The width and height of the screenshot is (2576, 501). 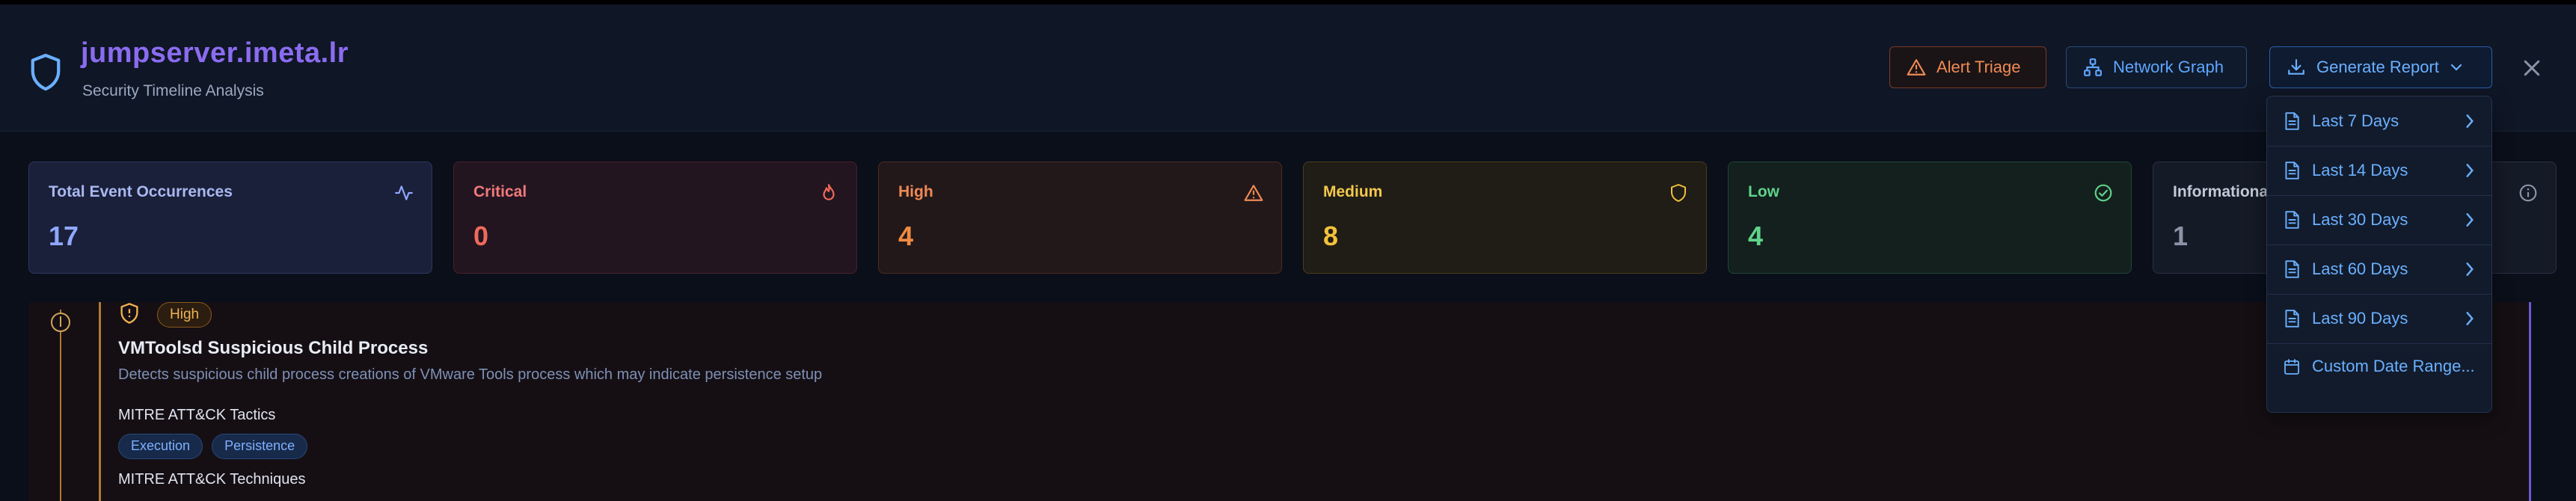 I want to click on generate-report-label: Generate Report, so click(x=2377, y=67).